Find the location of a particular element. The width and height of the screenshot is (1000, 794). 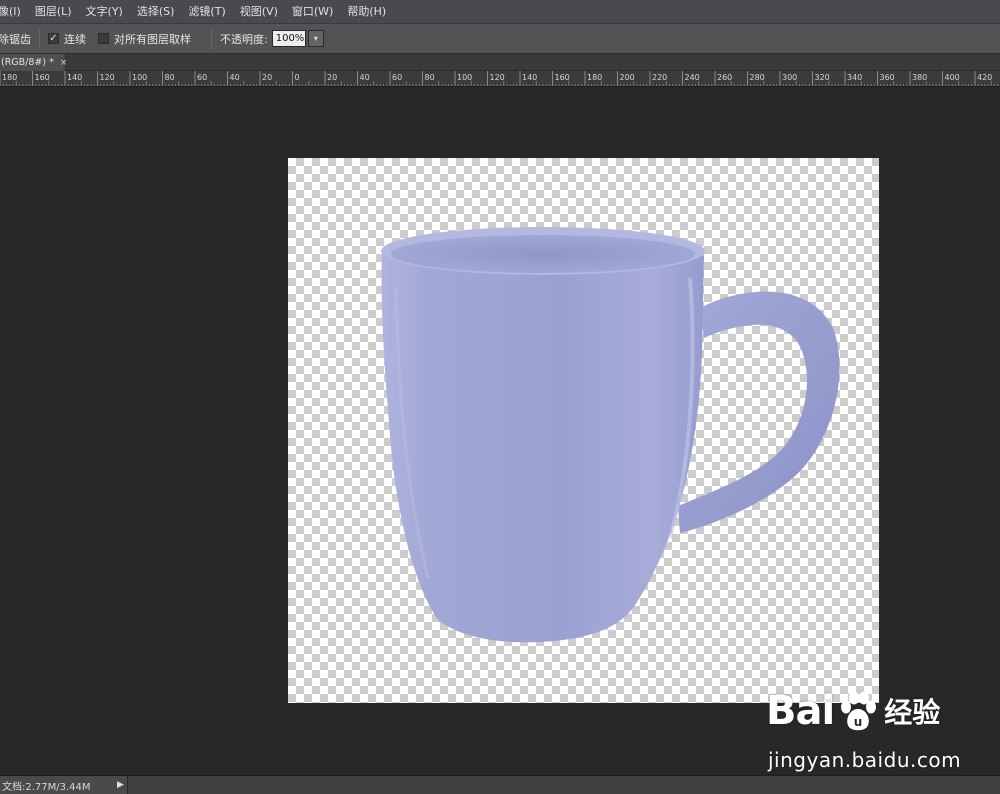

menu-layer: 图层(L) is located at coordinates (53, 12).